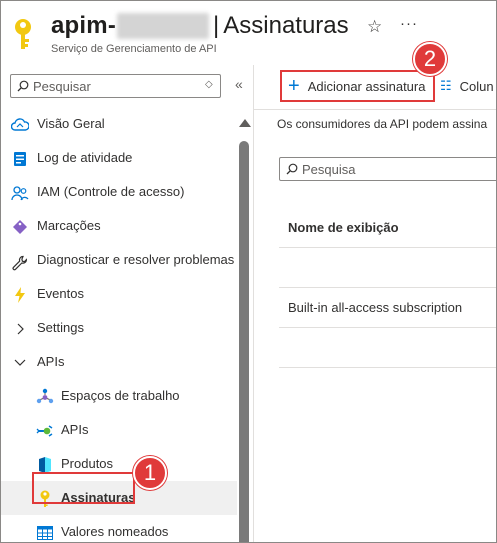 The height and width of the screenshot is (543, 497). Describe the element at coordinates (71, 123) in the screenshot. I see `sidebar-item-label: Visão Geral` at that location.